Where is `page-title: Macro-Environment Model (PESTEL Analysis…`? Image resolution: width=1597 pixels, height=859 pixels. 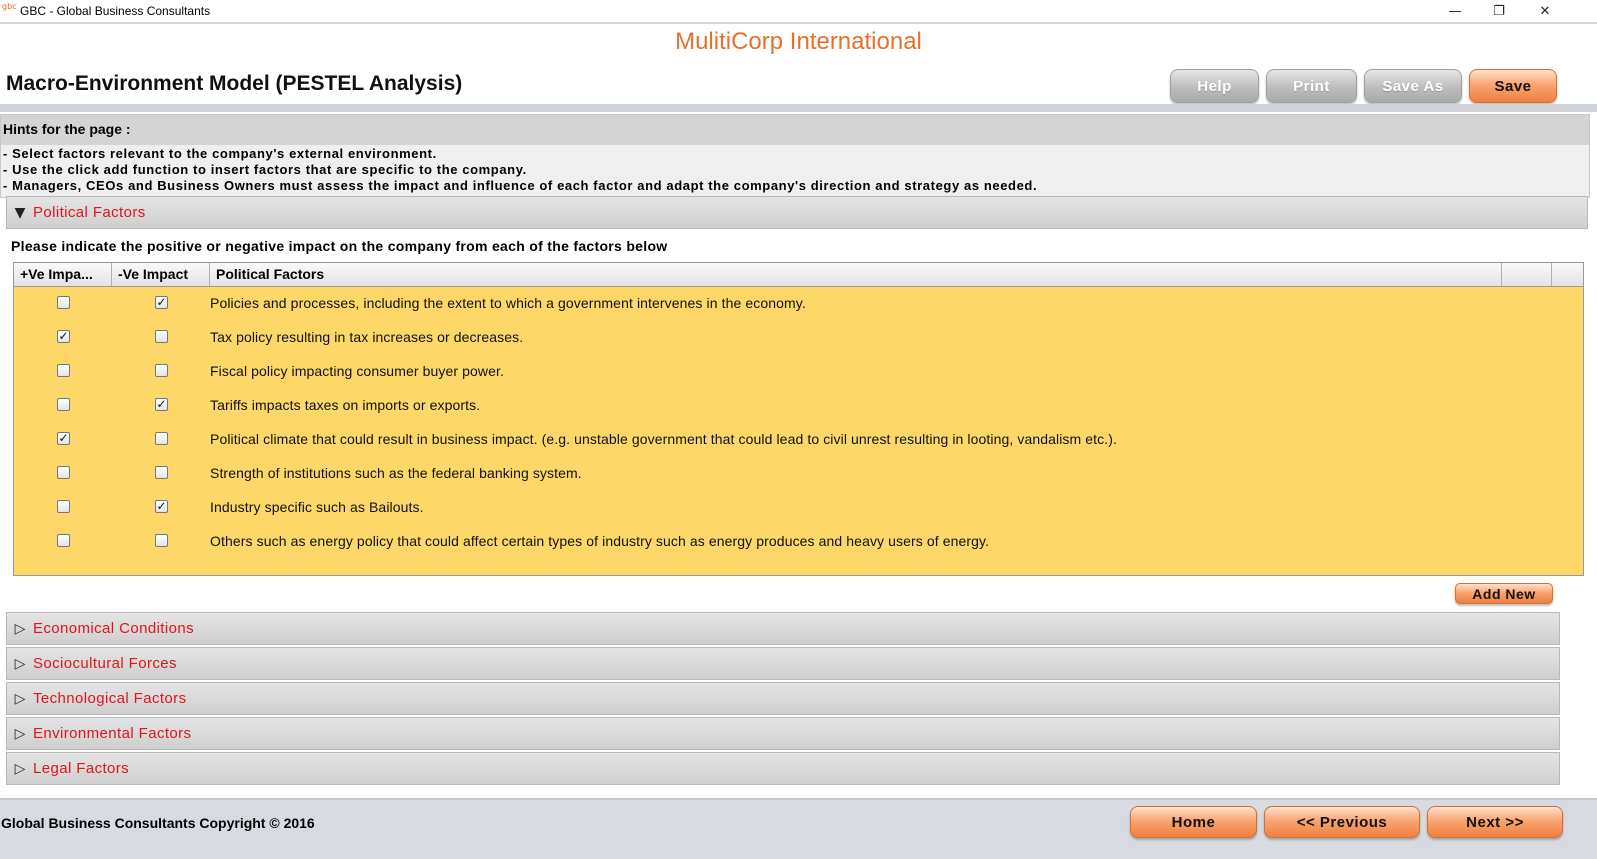 page-title: Macro-Environment Model (PESTEL Analysis… is located at coordinates (234, 83).